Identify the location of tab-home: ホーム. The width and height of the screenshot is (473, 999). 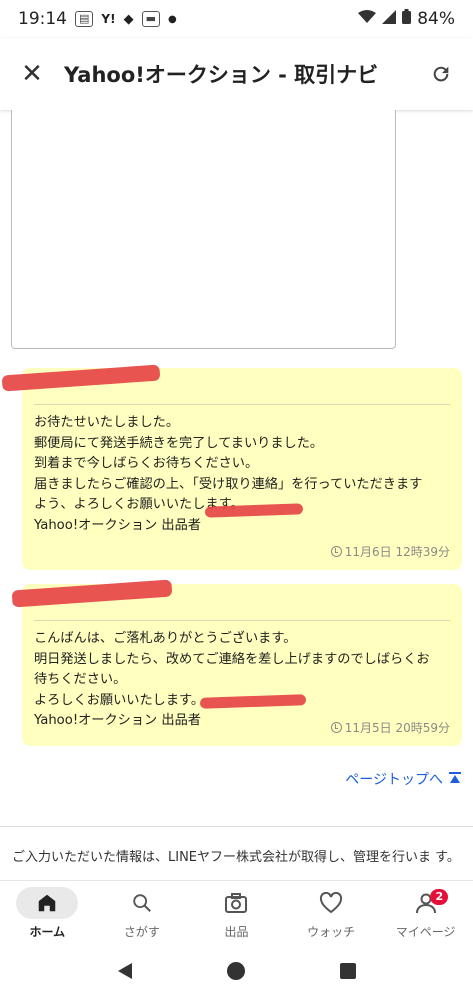
(47, 913).